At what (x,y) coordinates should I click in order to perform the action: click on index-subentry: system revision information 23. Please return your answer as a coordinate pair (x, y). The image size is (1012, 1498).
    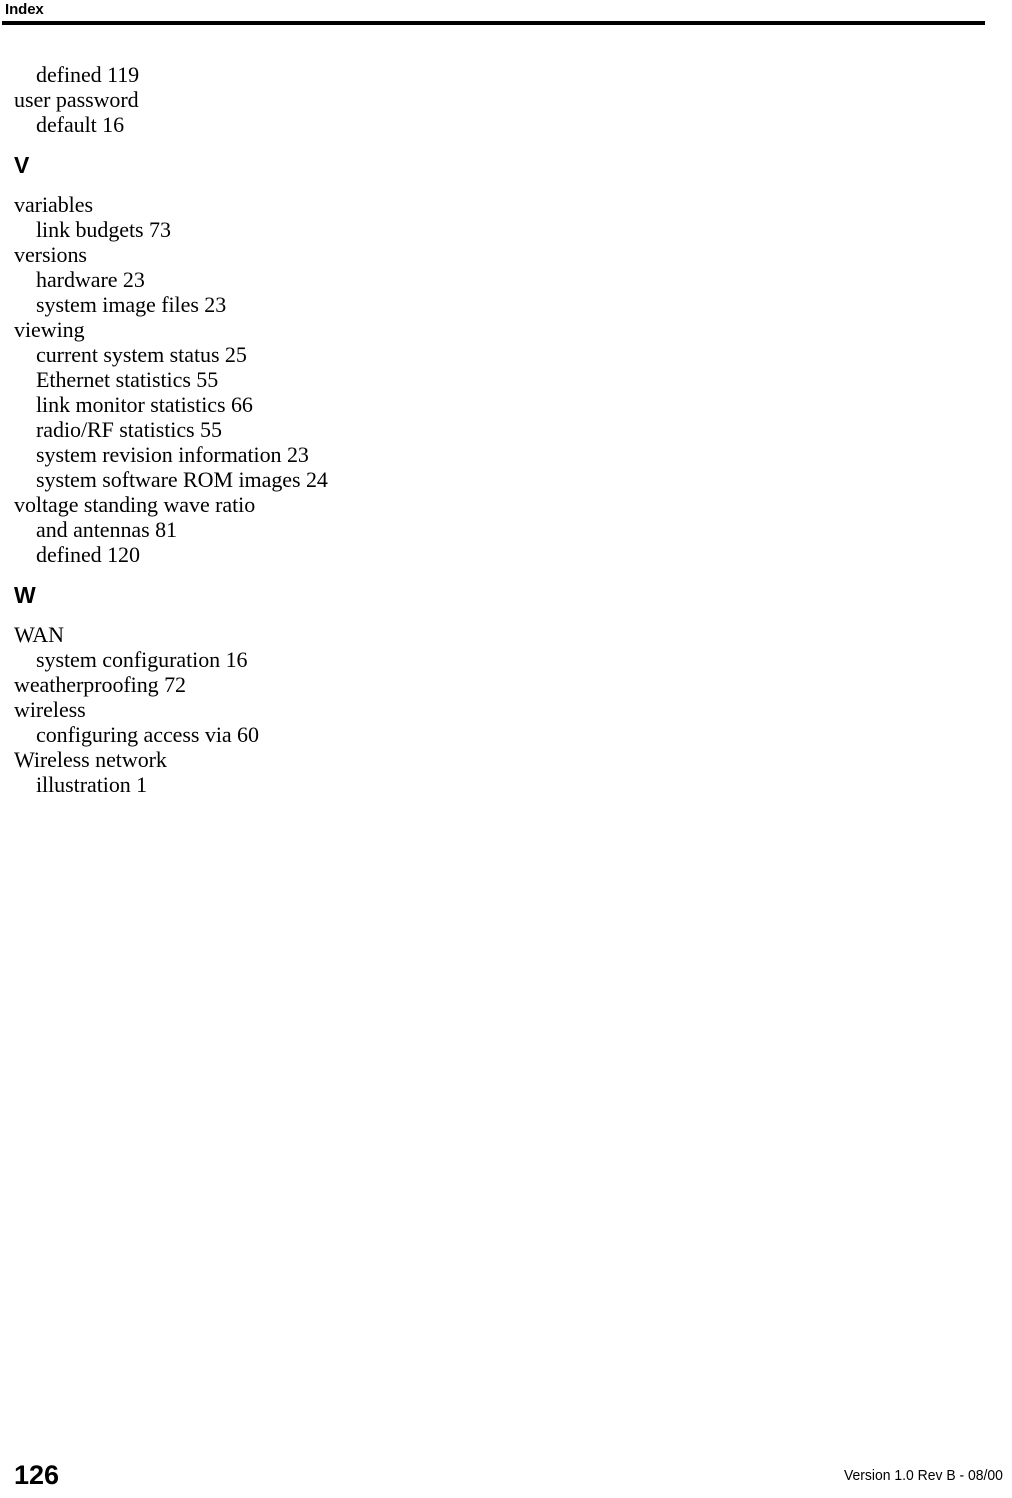
    Looking at the image, I should click on (172, 454).